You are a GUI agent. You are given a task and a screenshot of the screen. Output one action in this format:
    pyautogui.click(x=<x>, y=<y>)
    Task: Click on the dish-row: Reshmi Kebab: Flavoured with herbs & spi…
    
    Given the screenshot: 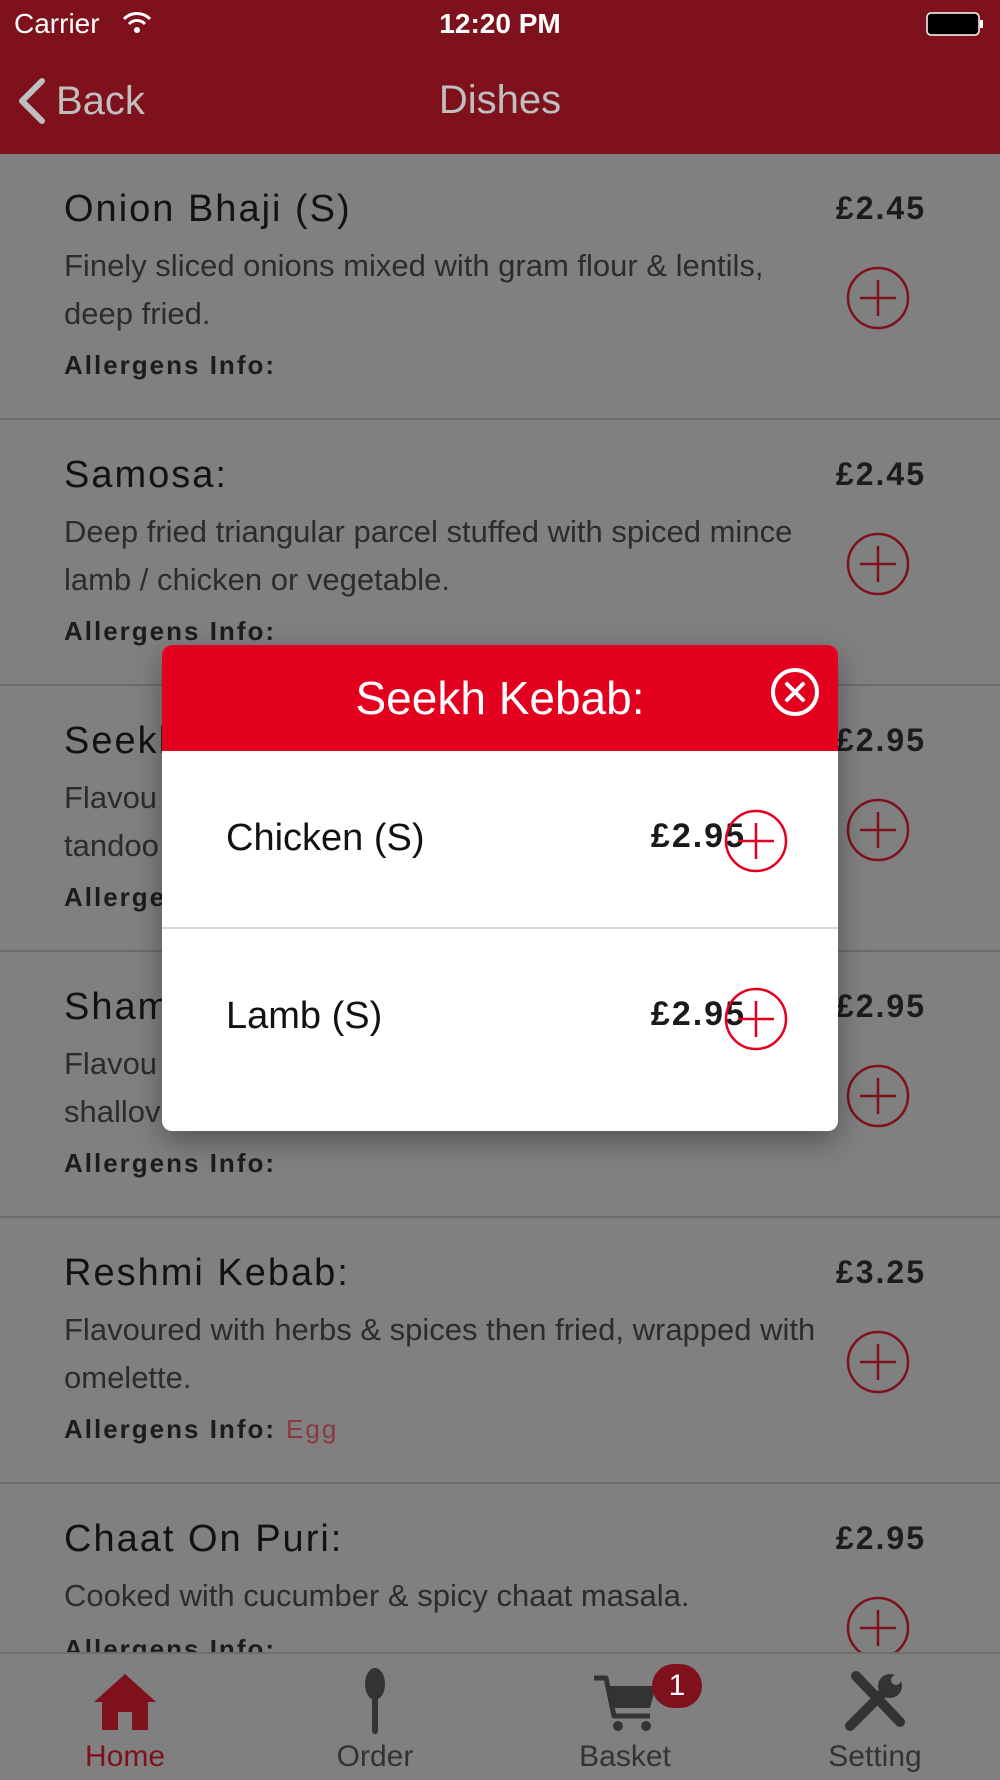 What is the action you would take?
    pyautogui.click(x=500, y=1351)
    